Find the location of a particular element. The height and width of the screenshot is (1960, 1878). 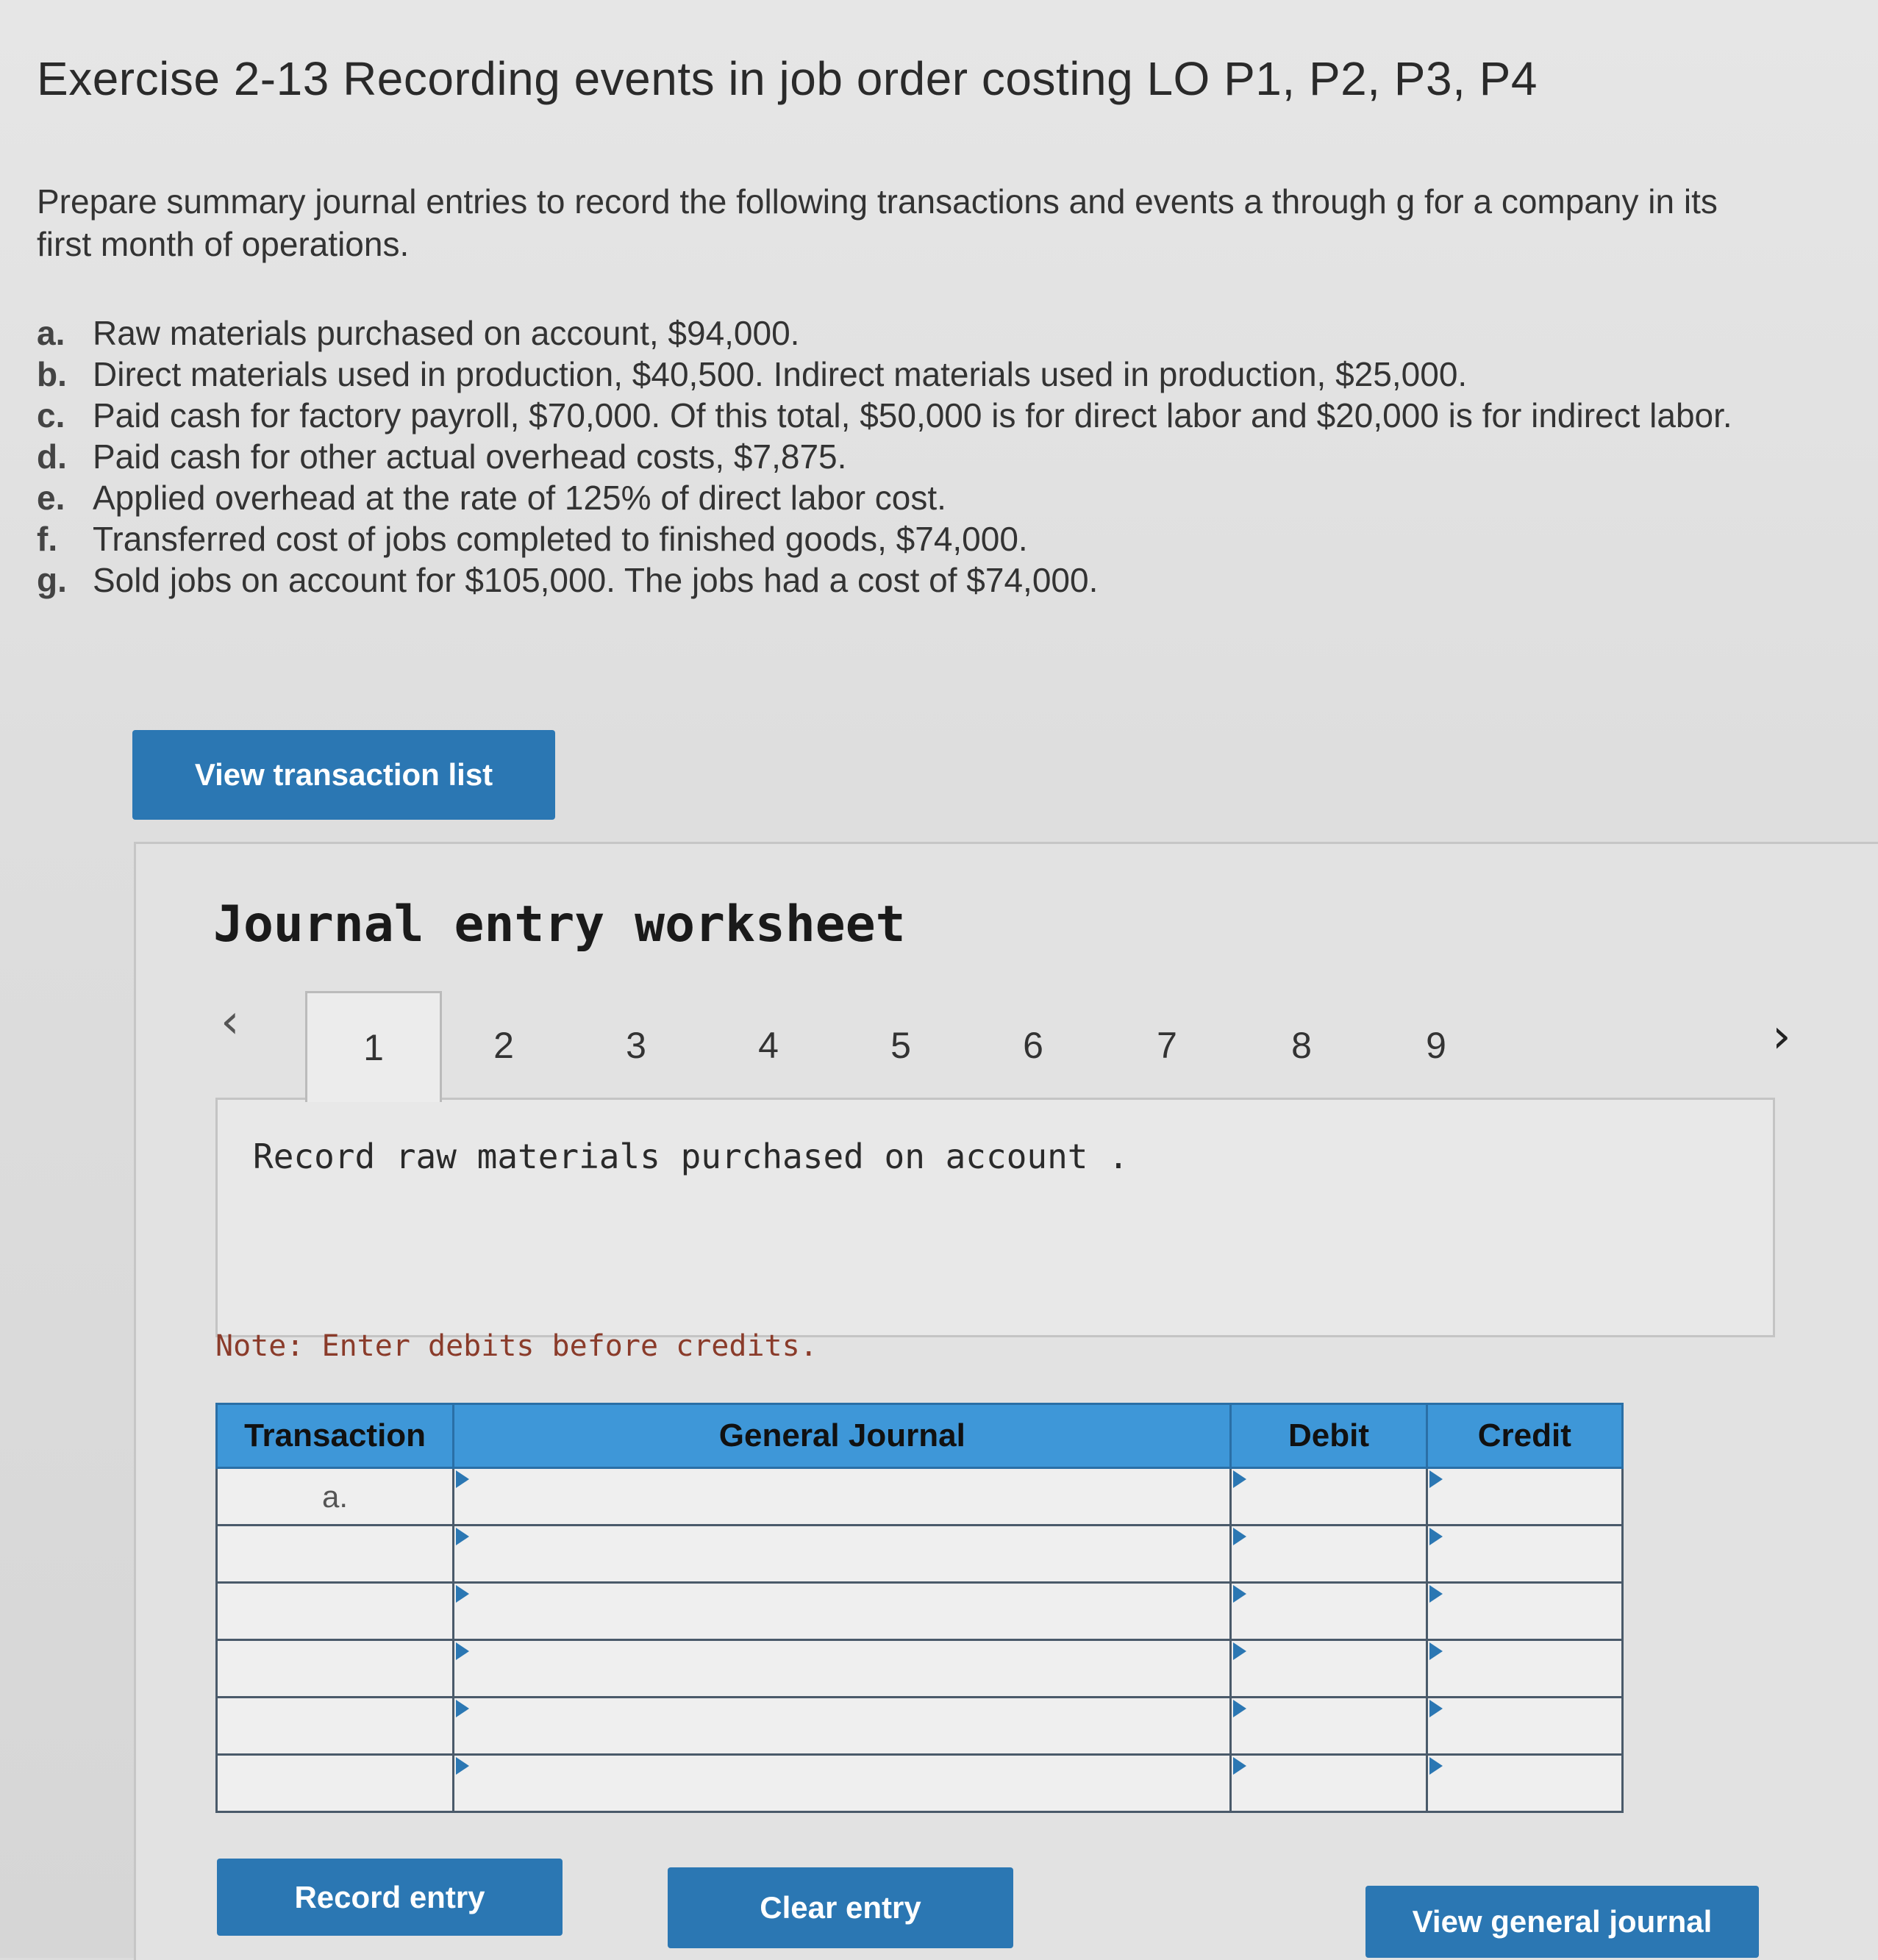

tab-6: 6 is located at coordinates (1033, 1045).